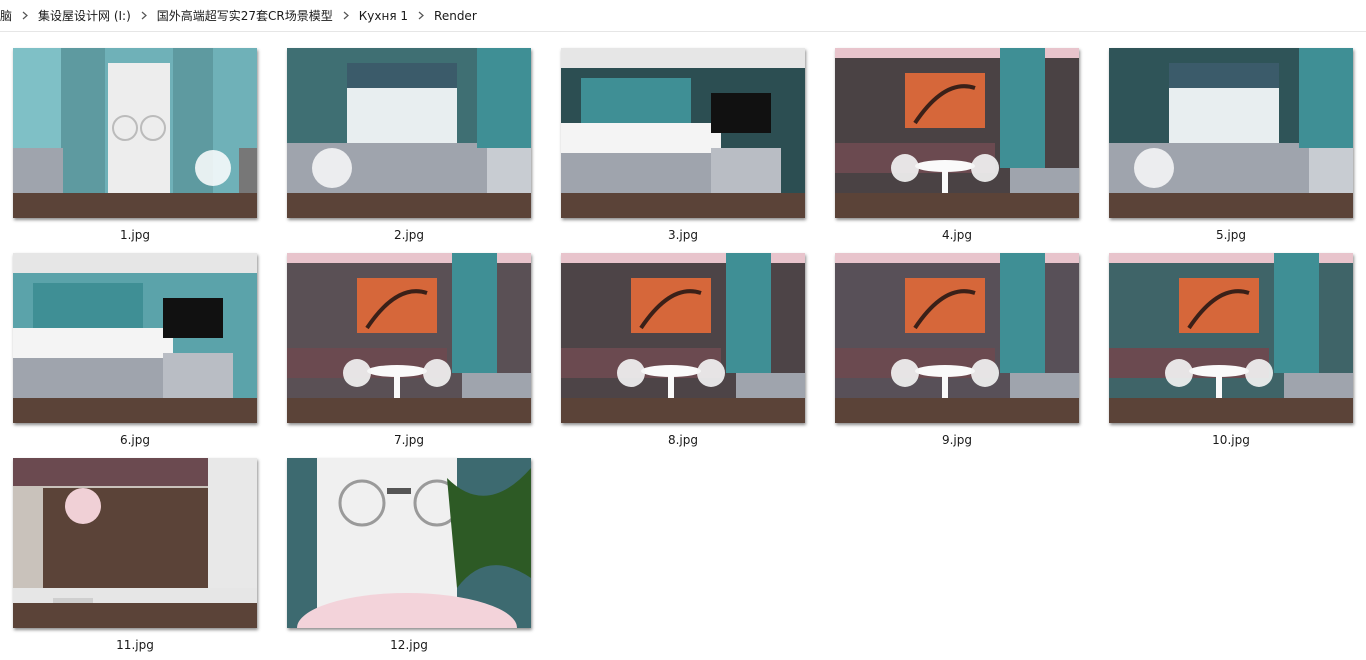  I want to click on file-tile: 2.jpg, so click(409, 145).